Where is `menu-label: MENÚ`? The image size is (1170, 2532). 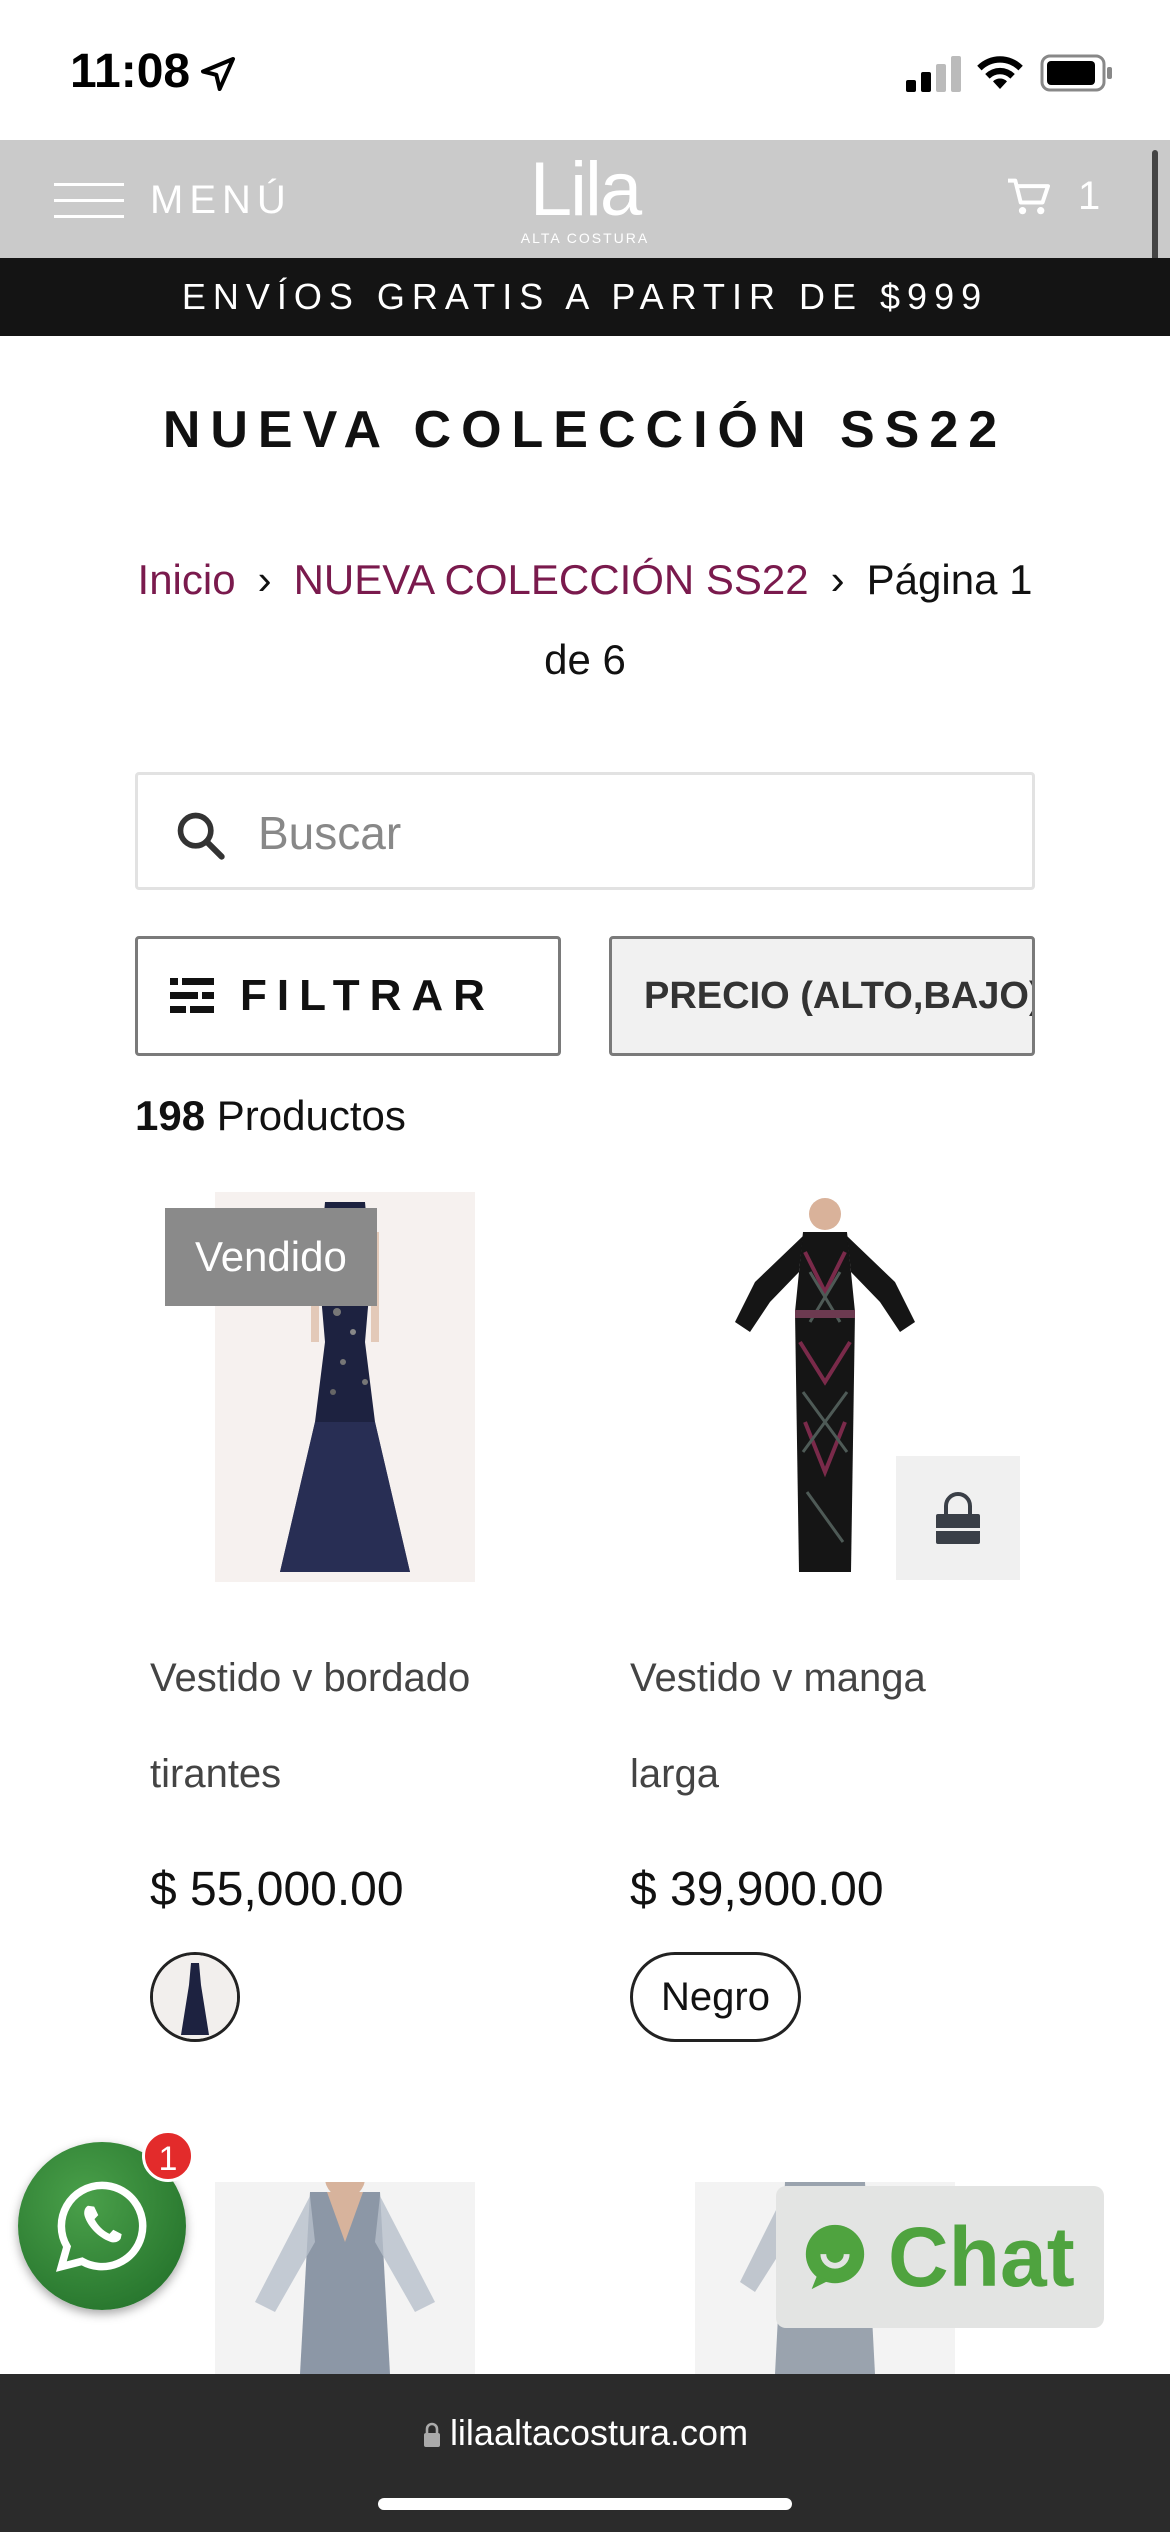
menu-label: MENÚ is located at coordinates (221, 199).